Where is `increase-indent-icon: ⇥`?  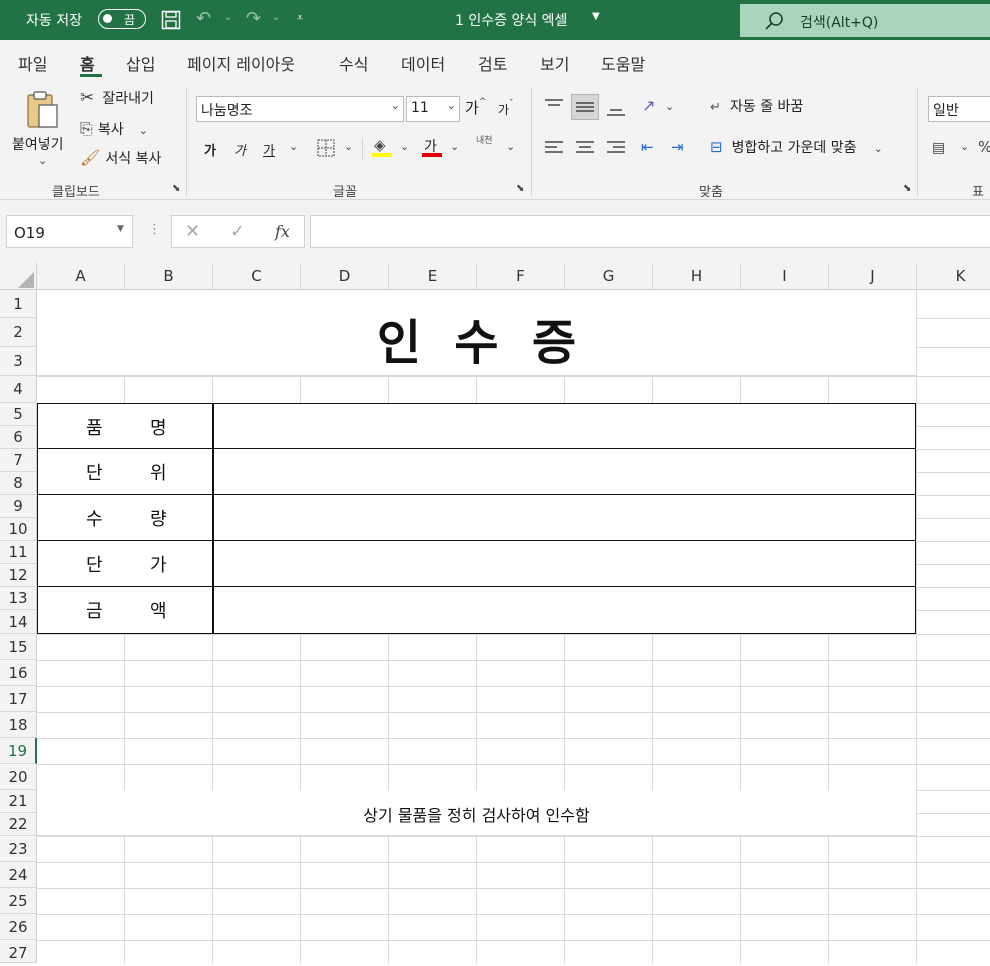
increase-indent-icon: ⇥ is located at coordinates (677, 147).